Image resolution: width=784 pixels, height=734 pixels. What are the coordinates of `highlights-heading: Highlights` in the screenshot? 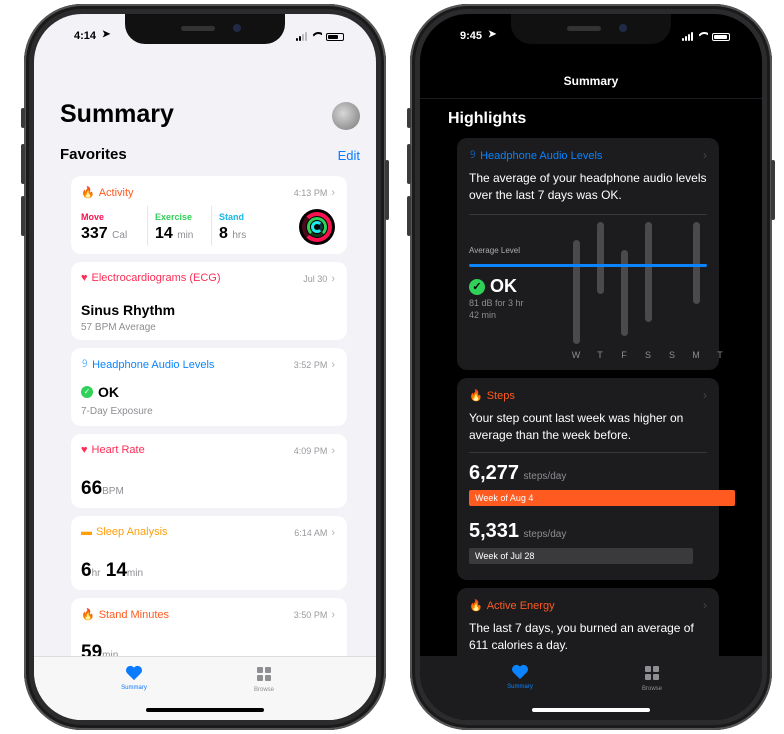 It's located at (487, 118).